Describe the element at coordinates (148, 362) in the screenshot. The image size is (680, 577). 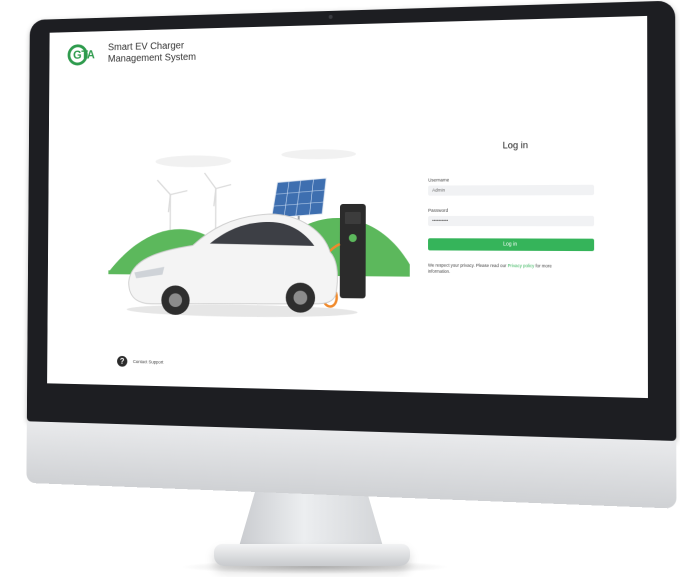
I see `support-label: Contact Support` at that location.